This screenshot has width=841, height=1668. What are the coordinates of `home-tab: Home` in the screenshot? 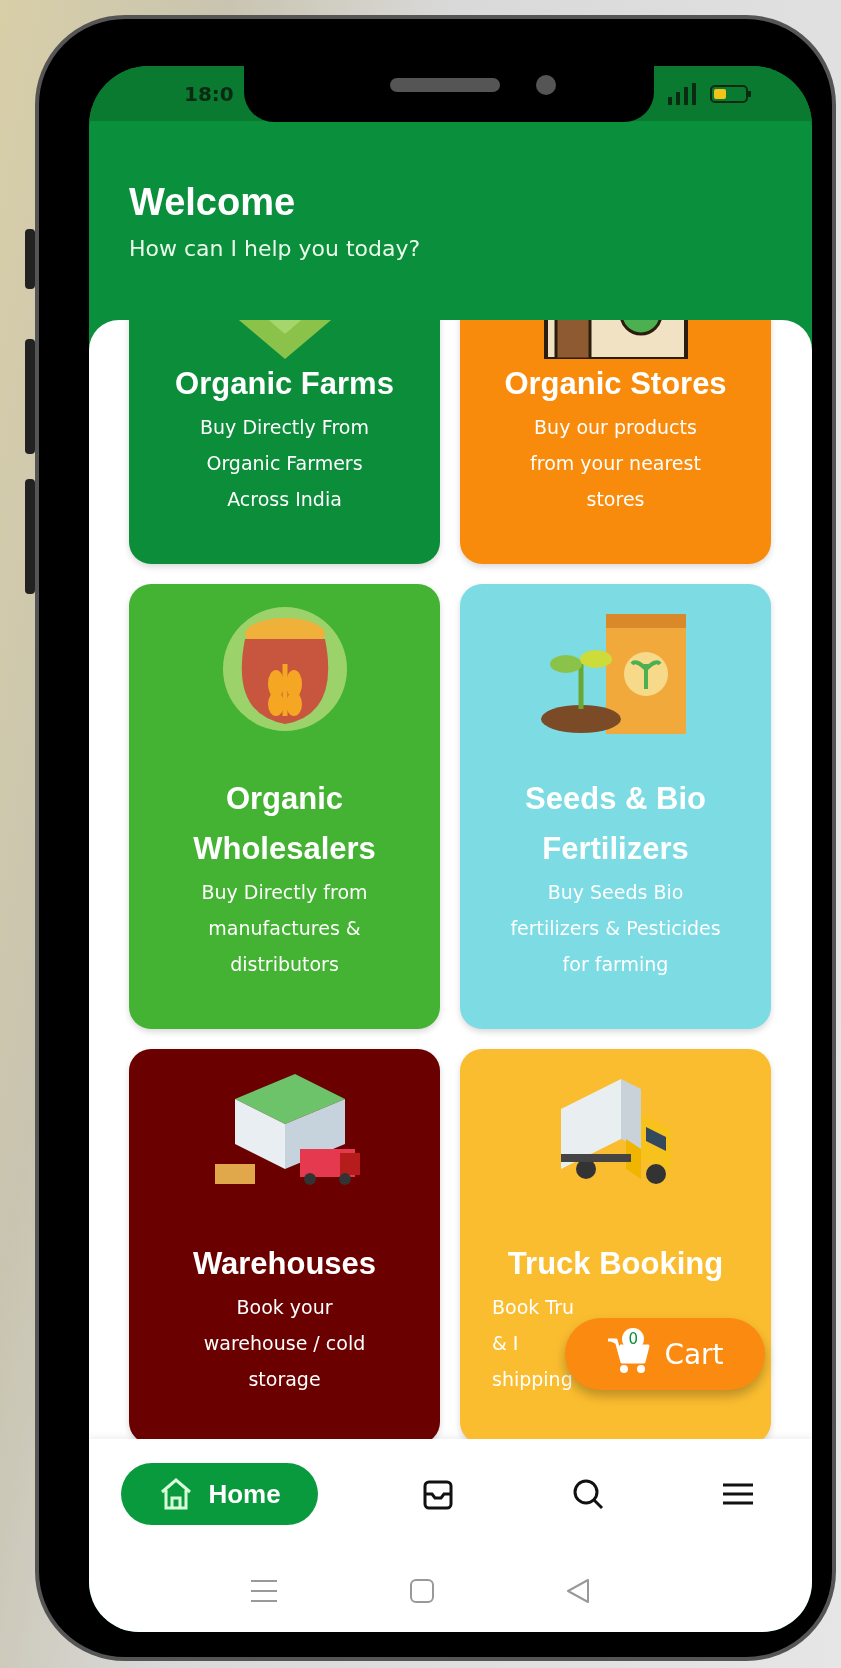 It's located at (219, 1494).